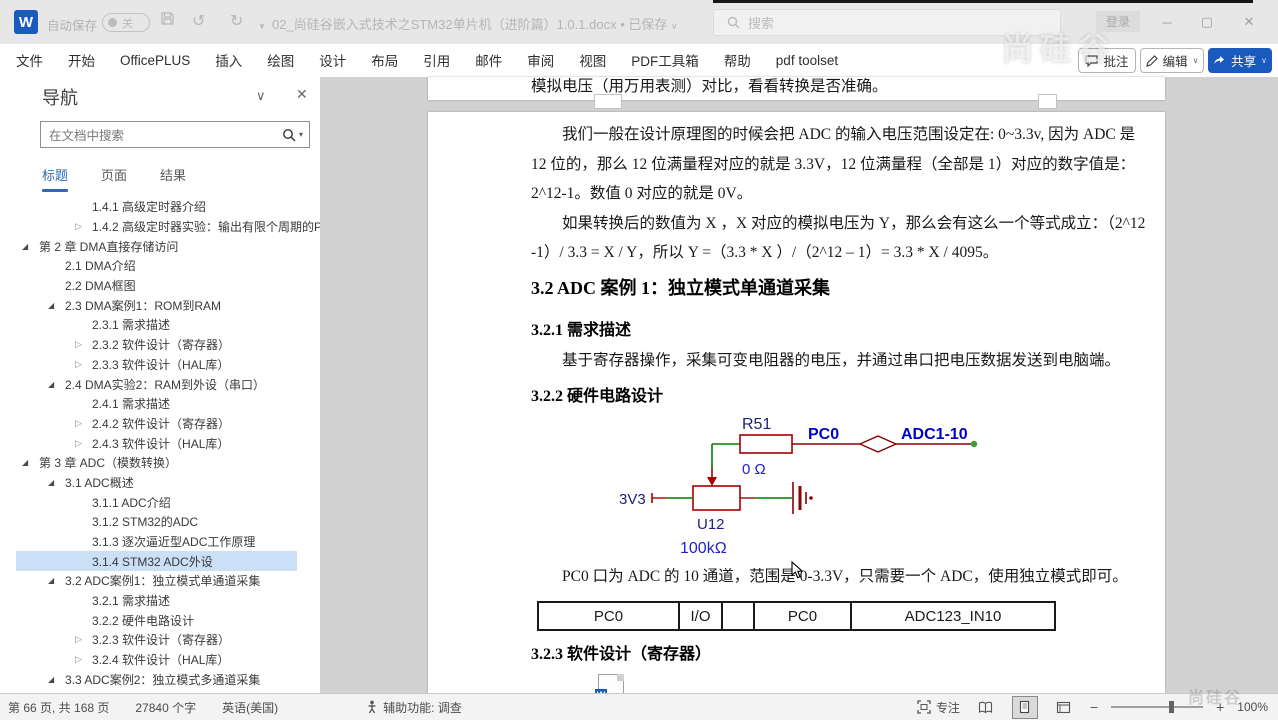  I want to click on sign-in-button: 登录, so click(1118, 21).